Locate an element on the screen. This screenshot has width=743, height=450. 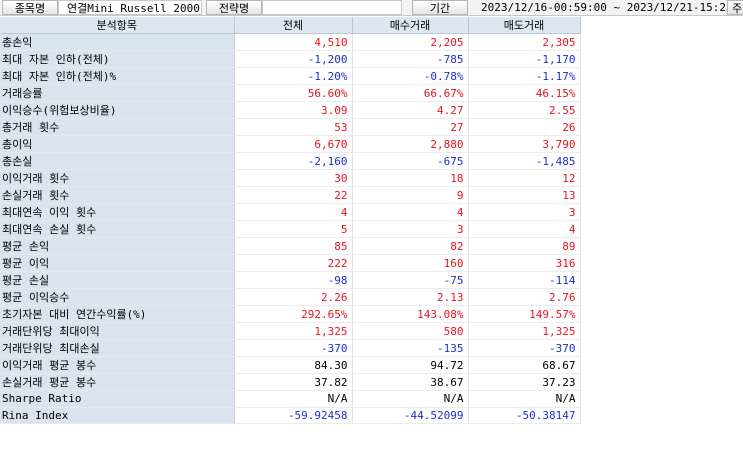
table-row: 총손익 4,510 2,205 2,305 is located at coordinates (290, 42).